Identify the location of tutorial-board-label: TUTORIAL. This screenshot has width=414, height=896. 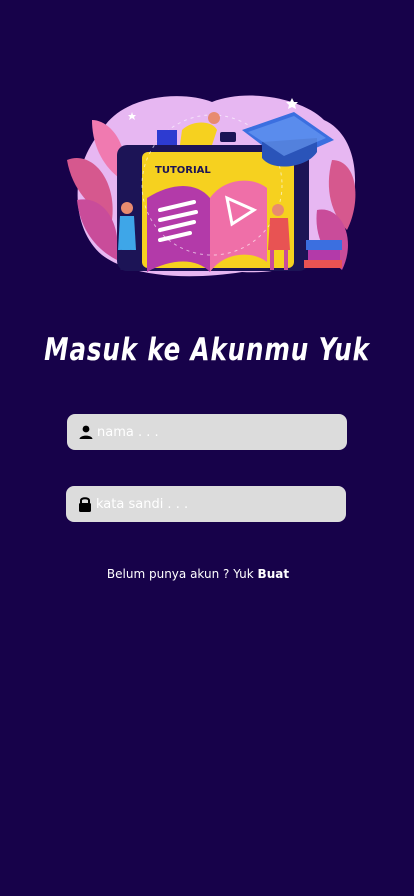
(183, 170).